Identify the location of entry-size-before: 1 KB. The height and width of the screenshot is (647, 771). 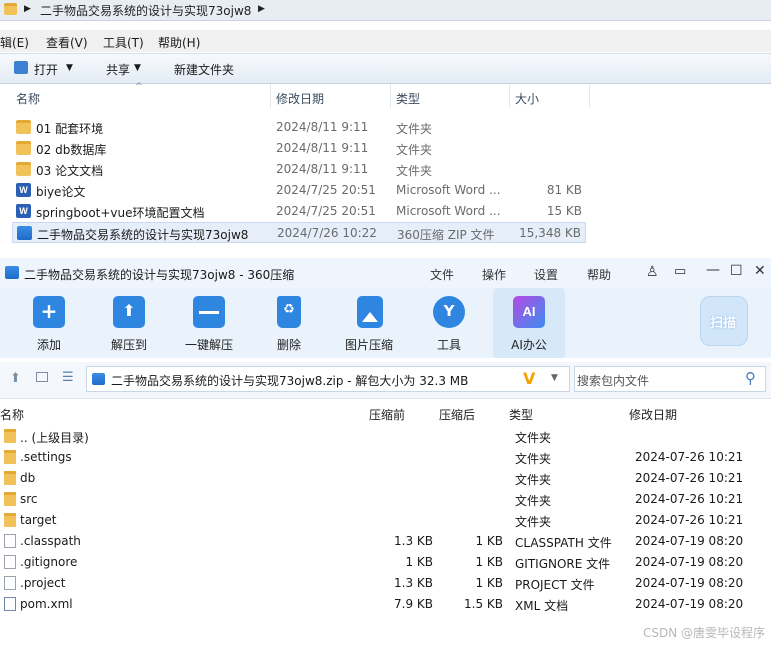
(419, 562).